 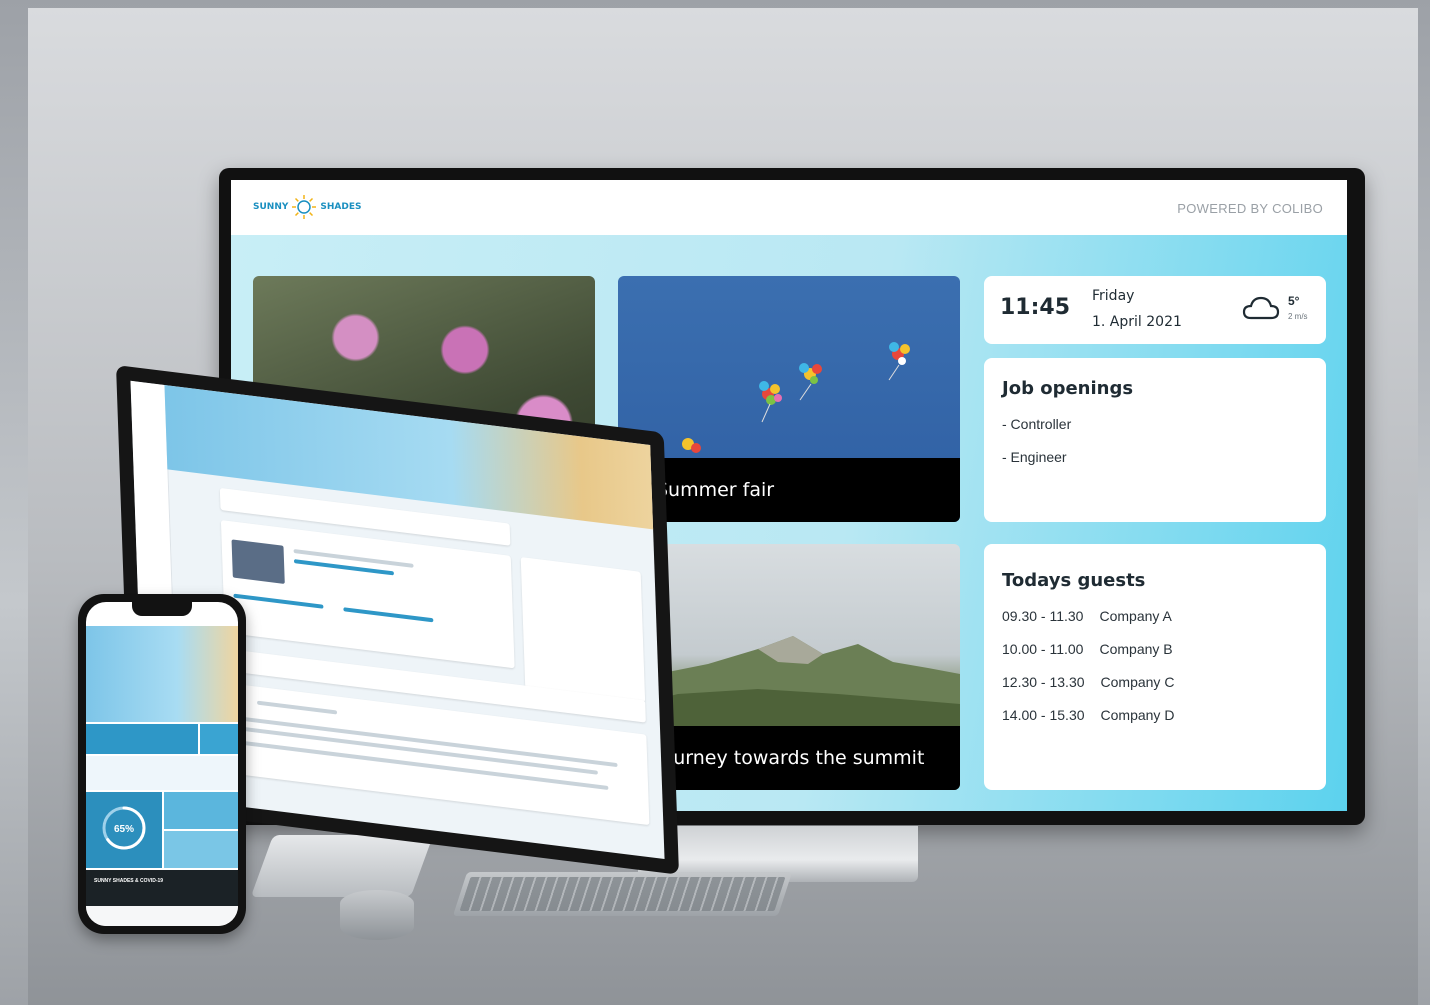 I want to click on job-item: - Engineer, so click(x=1034, y=457).